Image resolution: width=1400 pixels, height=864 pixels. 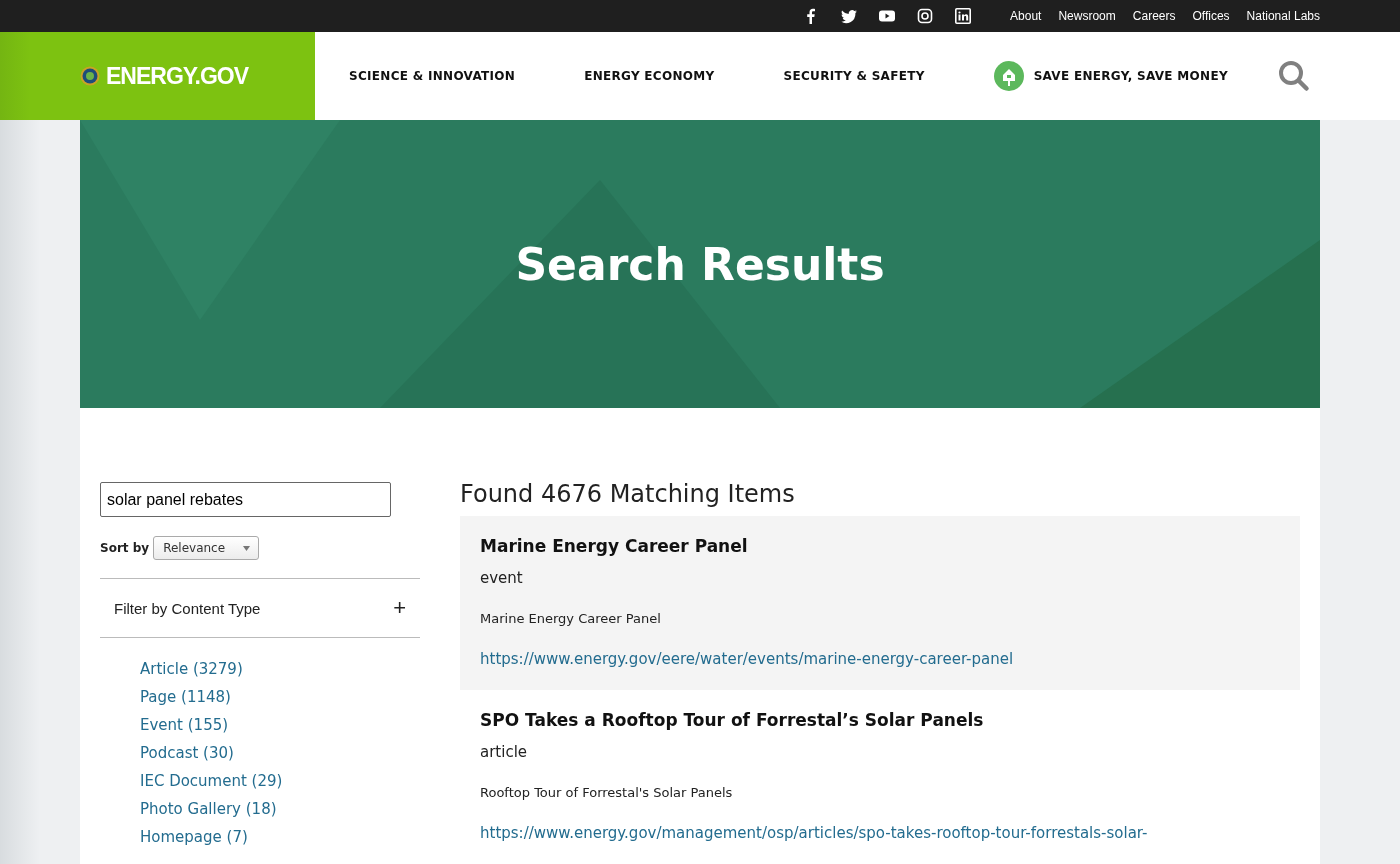 What do you see at coordinates (649, 76) in the screenshot?
I see `nav-link: ENERGY ECONOMY` at bounding box center [649, 76].